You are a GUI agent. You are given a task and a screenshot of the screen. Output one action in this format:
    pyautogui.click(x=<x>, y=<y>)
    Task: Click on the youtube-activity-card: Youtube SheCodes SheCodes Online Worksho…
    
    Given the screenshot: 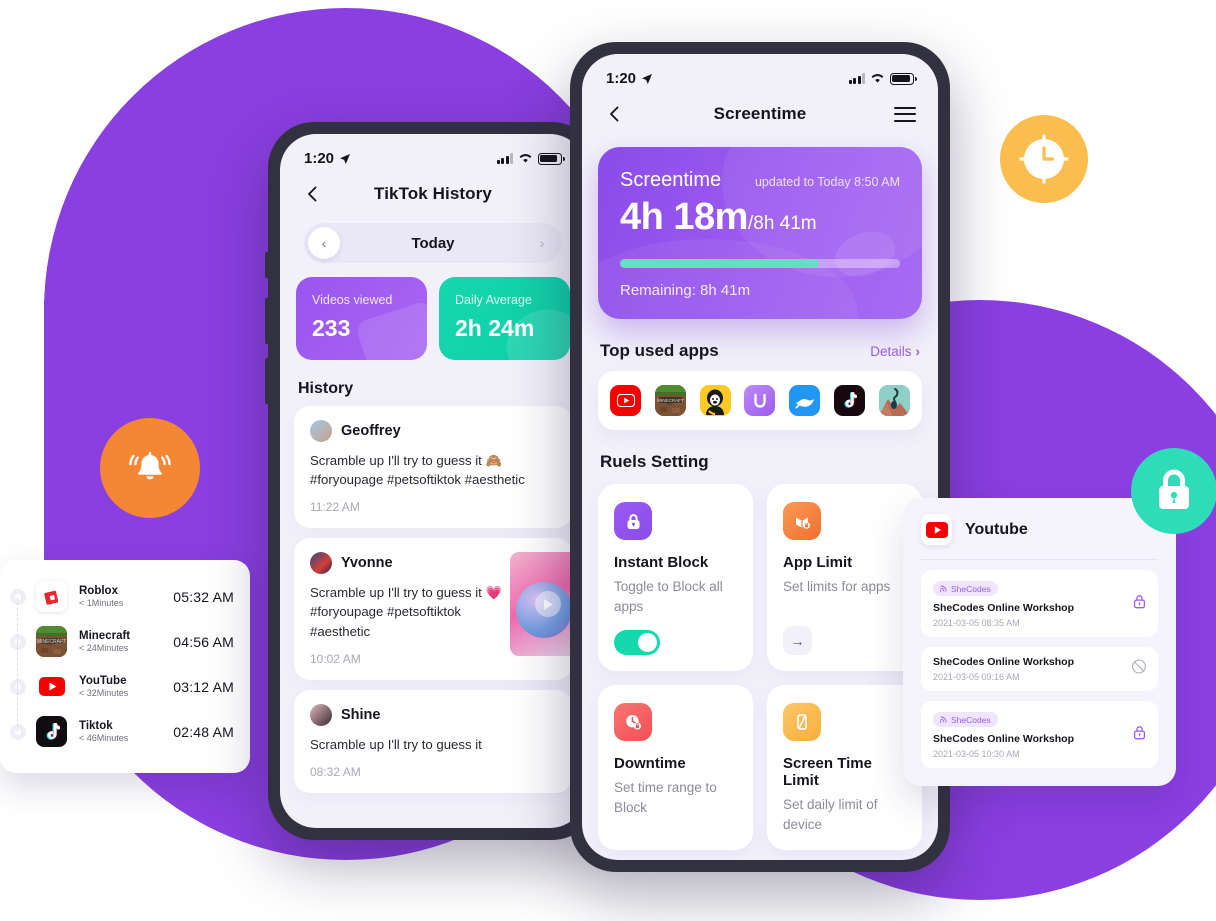 What is the action you would take?
    pyautogui.click(x=1039, y=642)
    